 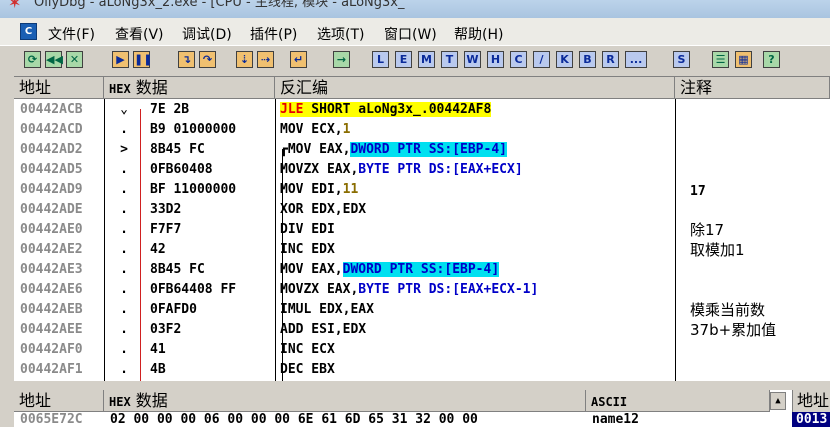 What do you see at coordinates (422, 190) in the screenshot?
I see `disasm-row: 00442AD9 . BF 11000000 MOV EDI,11 17` at bounding box center [422, 190].